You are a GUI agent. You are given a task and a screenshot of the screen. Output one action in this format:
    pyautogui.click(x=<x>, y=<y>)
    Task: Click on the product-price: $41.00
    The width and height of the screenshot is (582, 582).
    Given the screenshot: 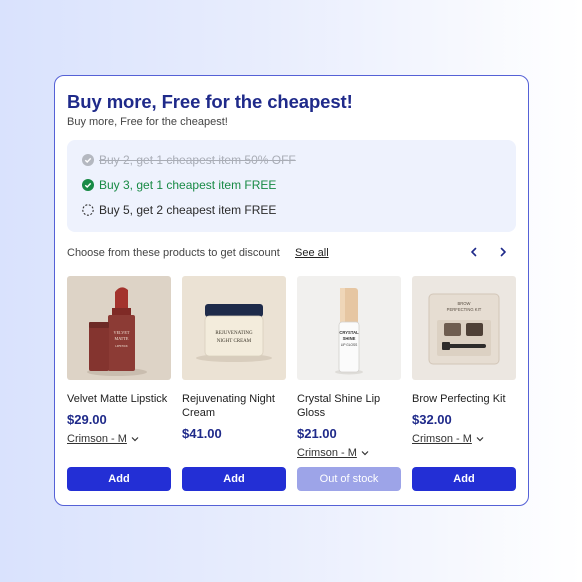 What is the action you would take?
    pyautogui.click(x=202, y=433)
    